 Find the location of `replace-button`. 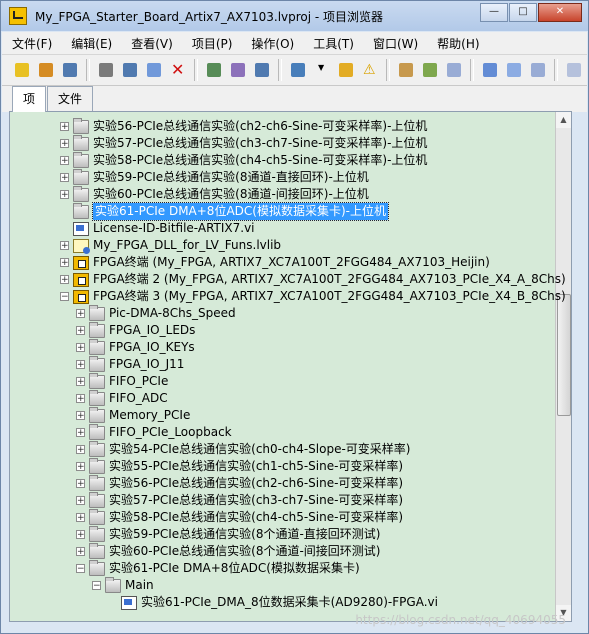

replace-button is located at coordinates (454, 70).